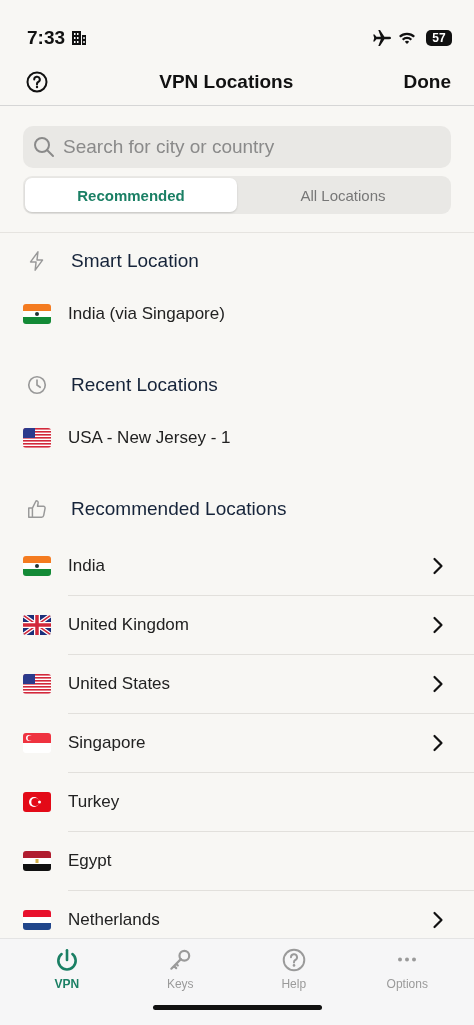  I want to click on done-button: Done, so click(427, 81).